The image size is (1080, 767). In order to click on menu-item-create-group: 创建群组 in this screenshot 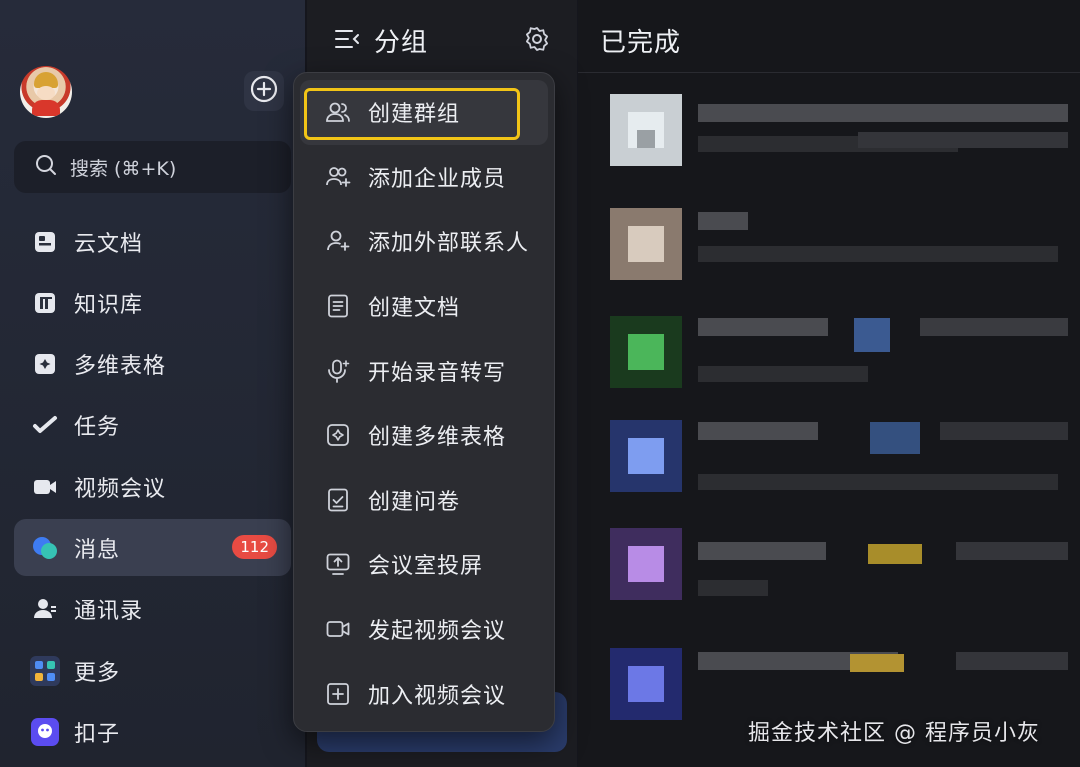, I will do `click(424, 112)`.